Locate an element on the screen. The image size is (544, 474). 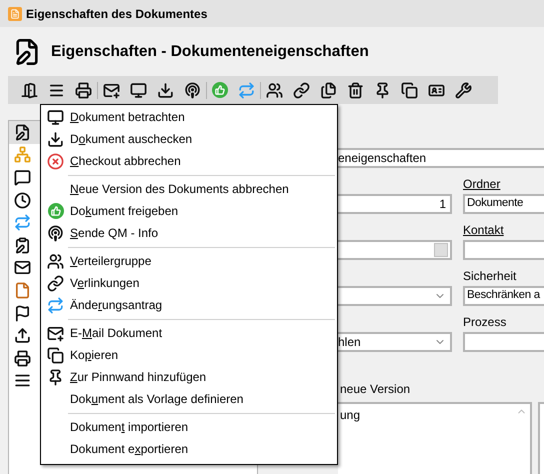
field-label: Kontakt is located at coordinates (483, 230).